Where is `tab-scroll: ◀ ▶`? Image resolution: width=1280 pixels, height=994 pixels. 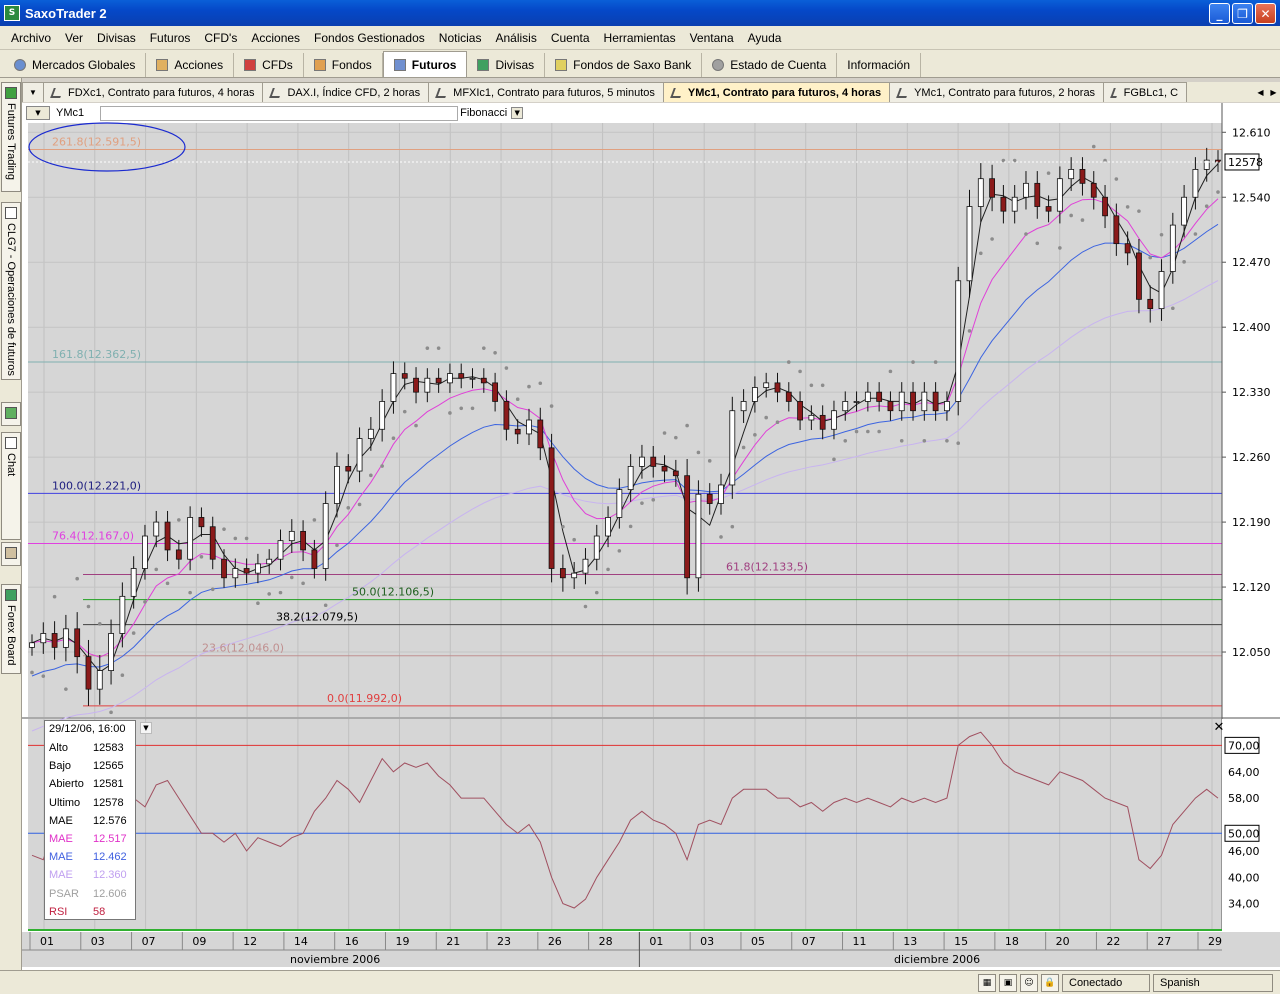
tab-scroll: ◀ ▶ is located at coordinates (1267, 92).